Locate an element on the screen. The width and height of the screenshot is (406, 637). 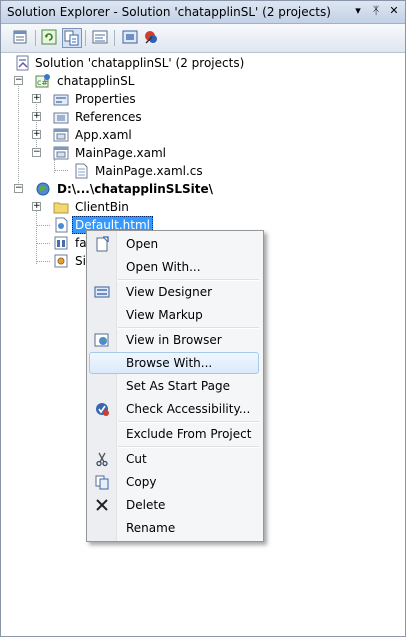
tree-label-project1: chatapplinSL is located at coordinates (96, 81).